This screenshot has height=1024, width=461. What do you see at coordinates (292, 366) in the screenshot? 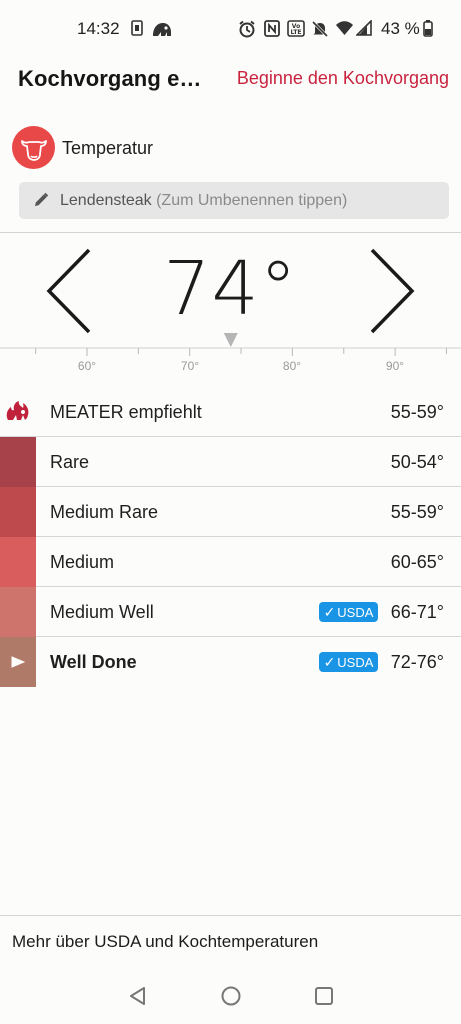
I see `tick-label-80: 80°` at bounding box center [292, 366].